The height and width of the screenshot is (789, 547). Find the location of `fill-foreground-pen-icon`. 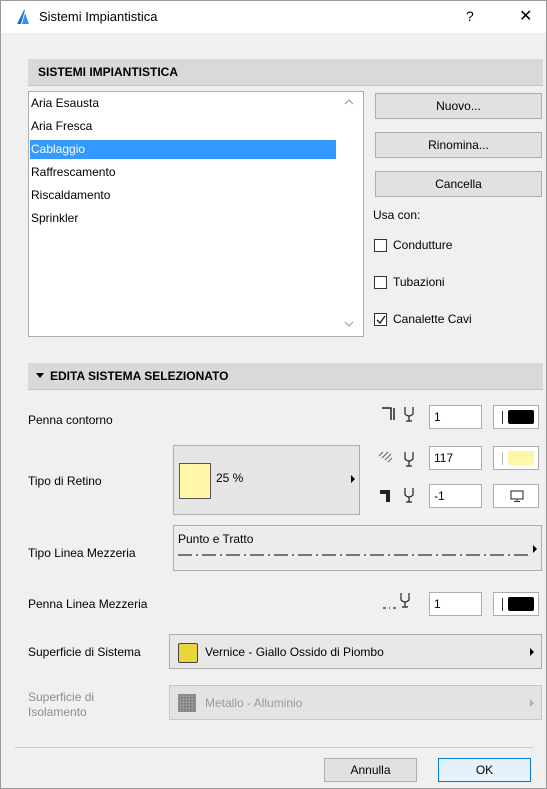

fill-foreground-pen-icon is located at coordinates (396, 459).